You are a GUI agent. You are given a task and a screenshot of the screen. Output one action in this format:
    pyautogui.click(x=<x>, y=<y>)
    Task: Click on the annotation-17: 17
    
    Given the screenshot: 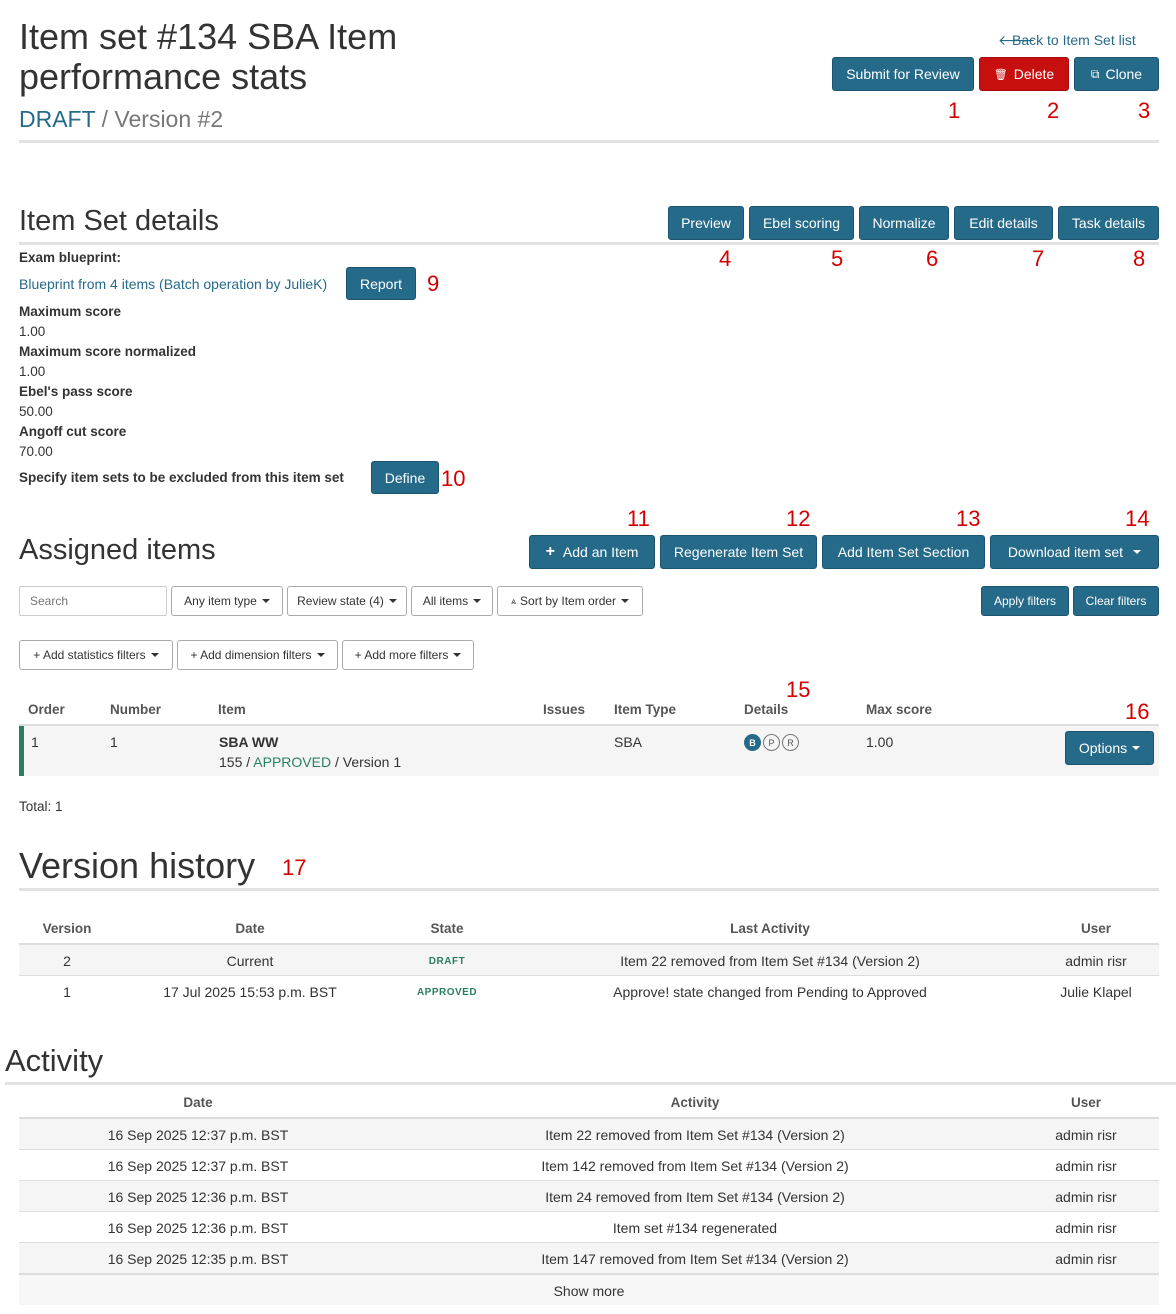 What is the action you would take?
    pyautogui.click(x=294, y=867)
    